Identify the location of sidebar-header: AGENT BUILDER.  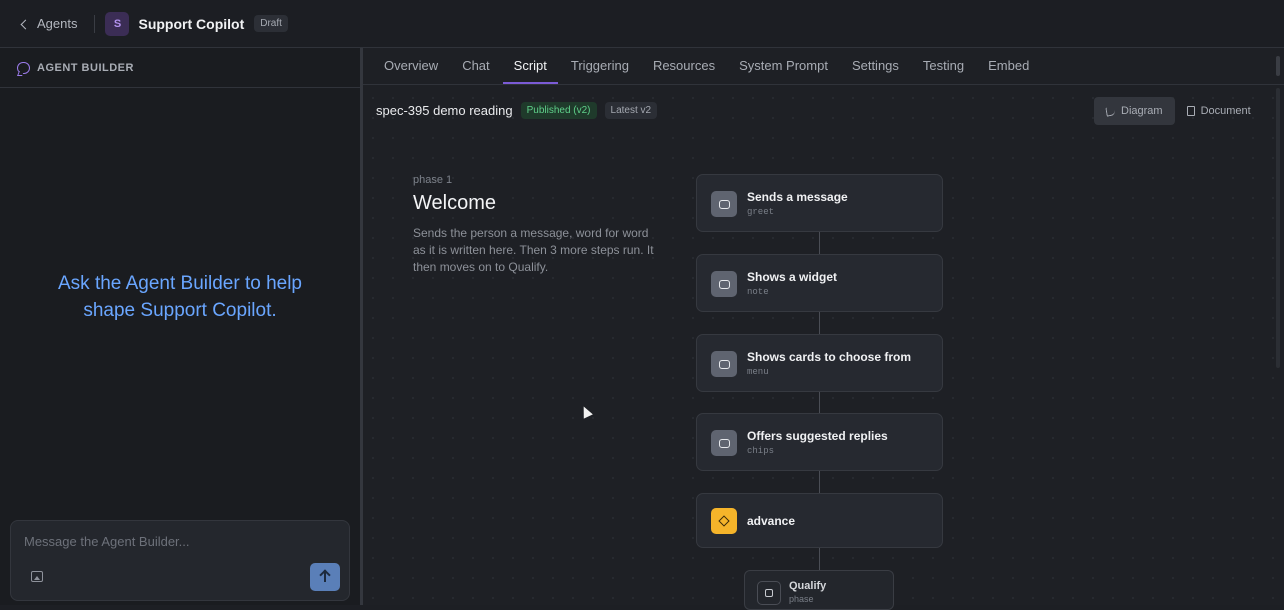
(180, 68).